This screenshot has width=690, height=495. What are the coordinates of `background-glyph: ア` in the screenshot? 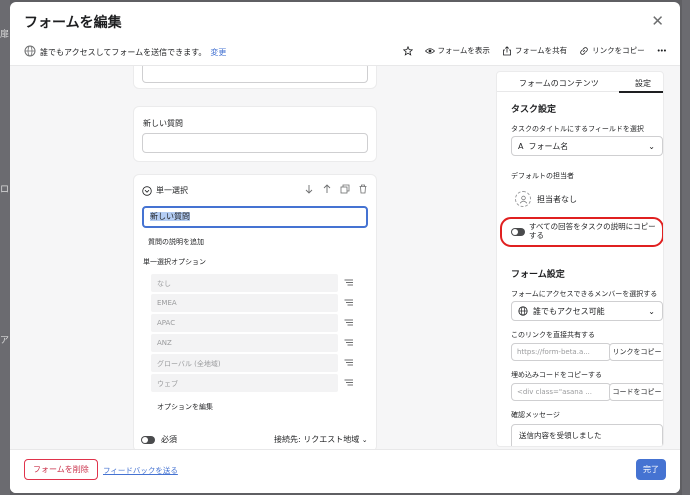 It's located at (5, 341).